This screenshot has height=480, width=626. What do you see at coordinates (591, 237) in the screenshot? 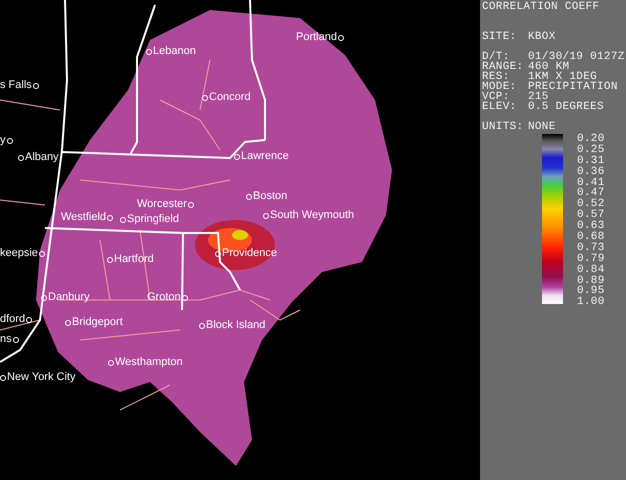
I see `scale-label: 0.68` at bounding box center [591, 237].